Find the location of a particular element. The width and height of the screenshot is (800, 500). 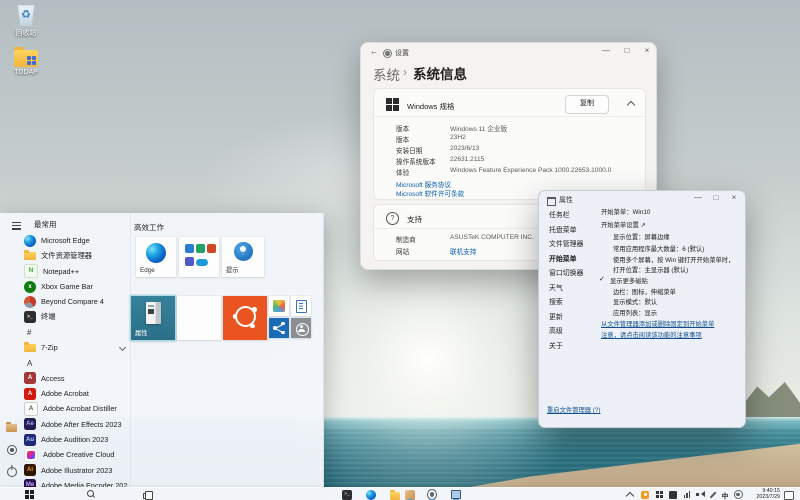

tray-app-grid is located at coordinates (659, 495).